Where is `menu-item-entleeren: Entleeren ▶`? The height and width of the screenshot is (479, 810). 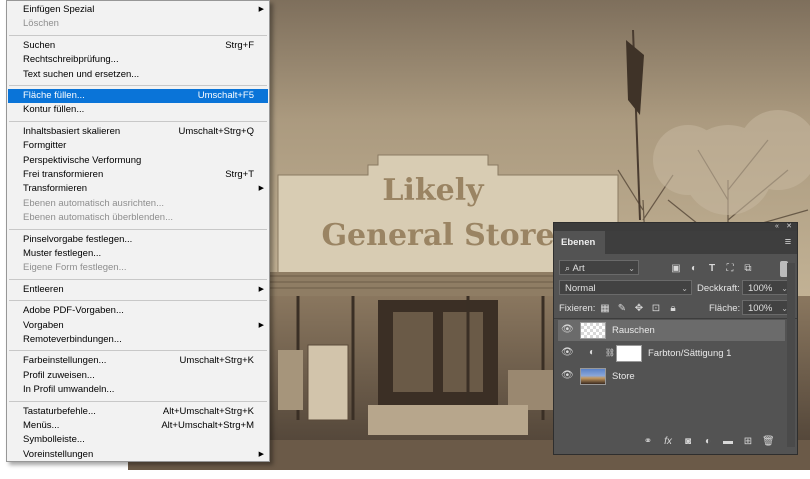 menu-item-entleeren: Entleeren ▶ is located at coordinates (138, 290).